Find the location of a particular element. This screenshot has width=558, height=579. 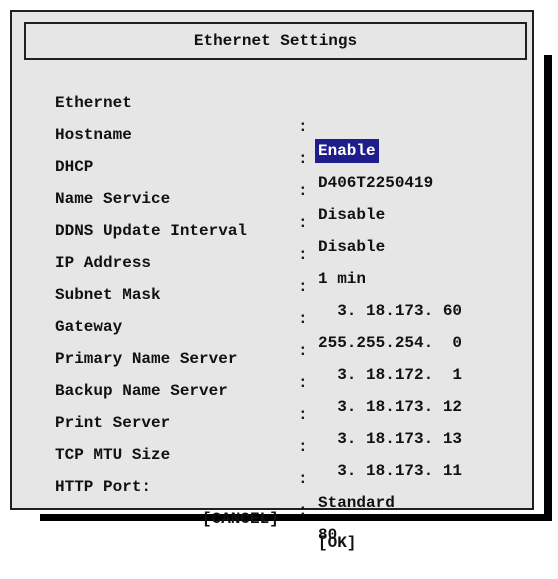

setting-row-gateway: Gateway : 3. 18.172. 1 is located at coordinates (272, 337).